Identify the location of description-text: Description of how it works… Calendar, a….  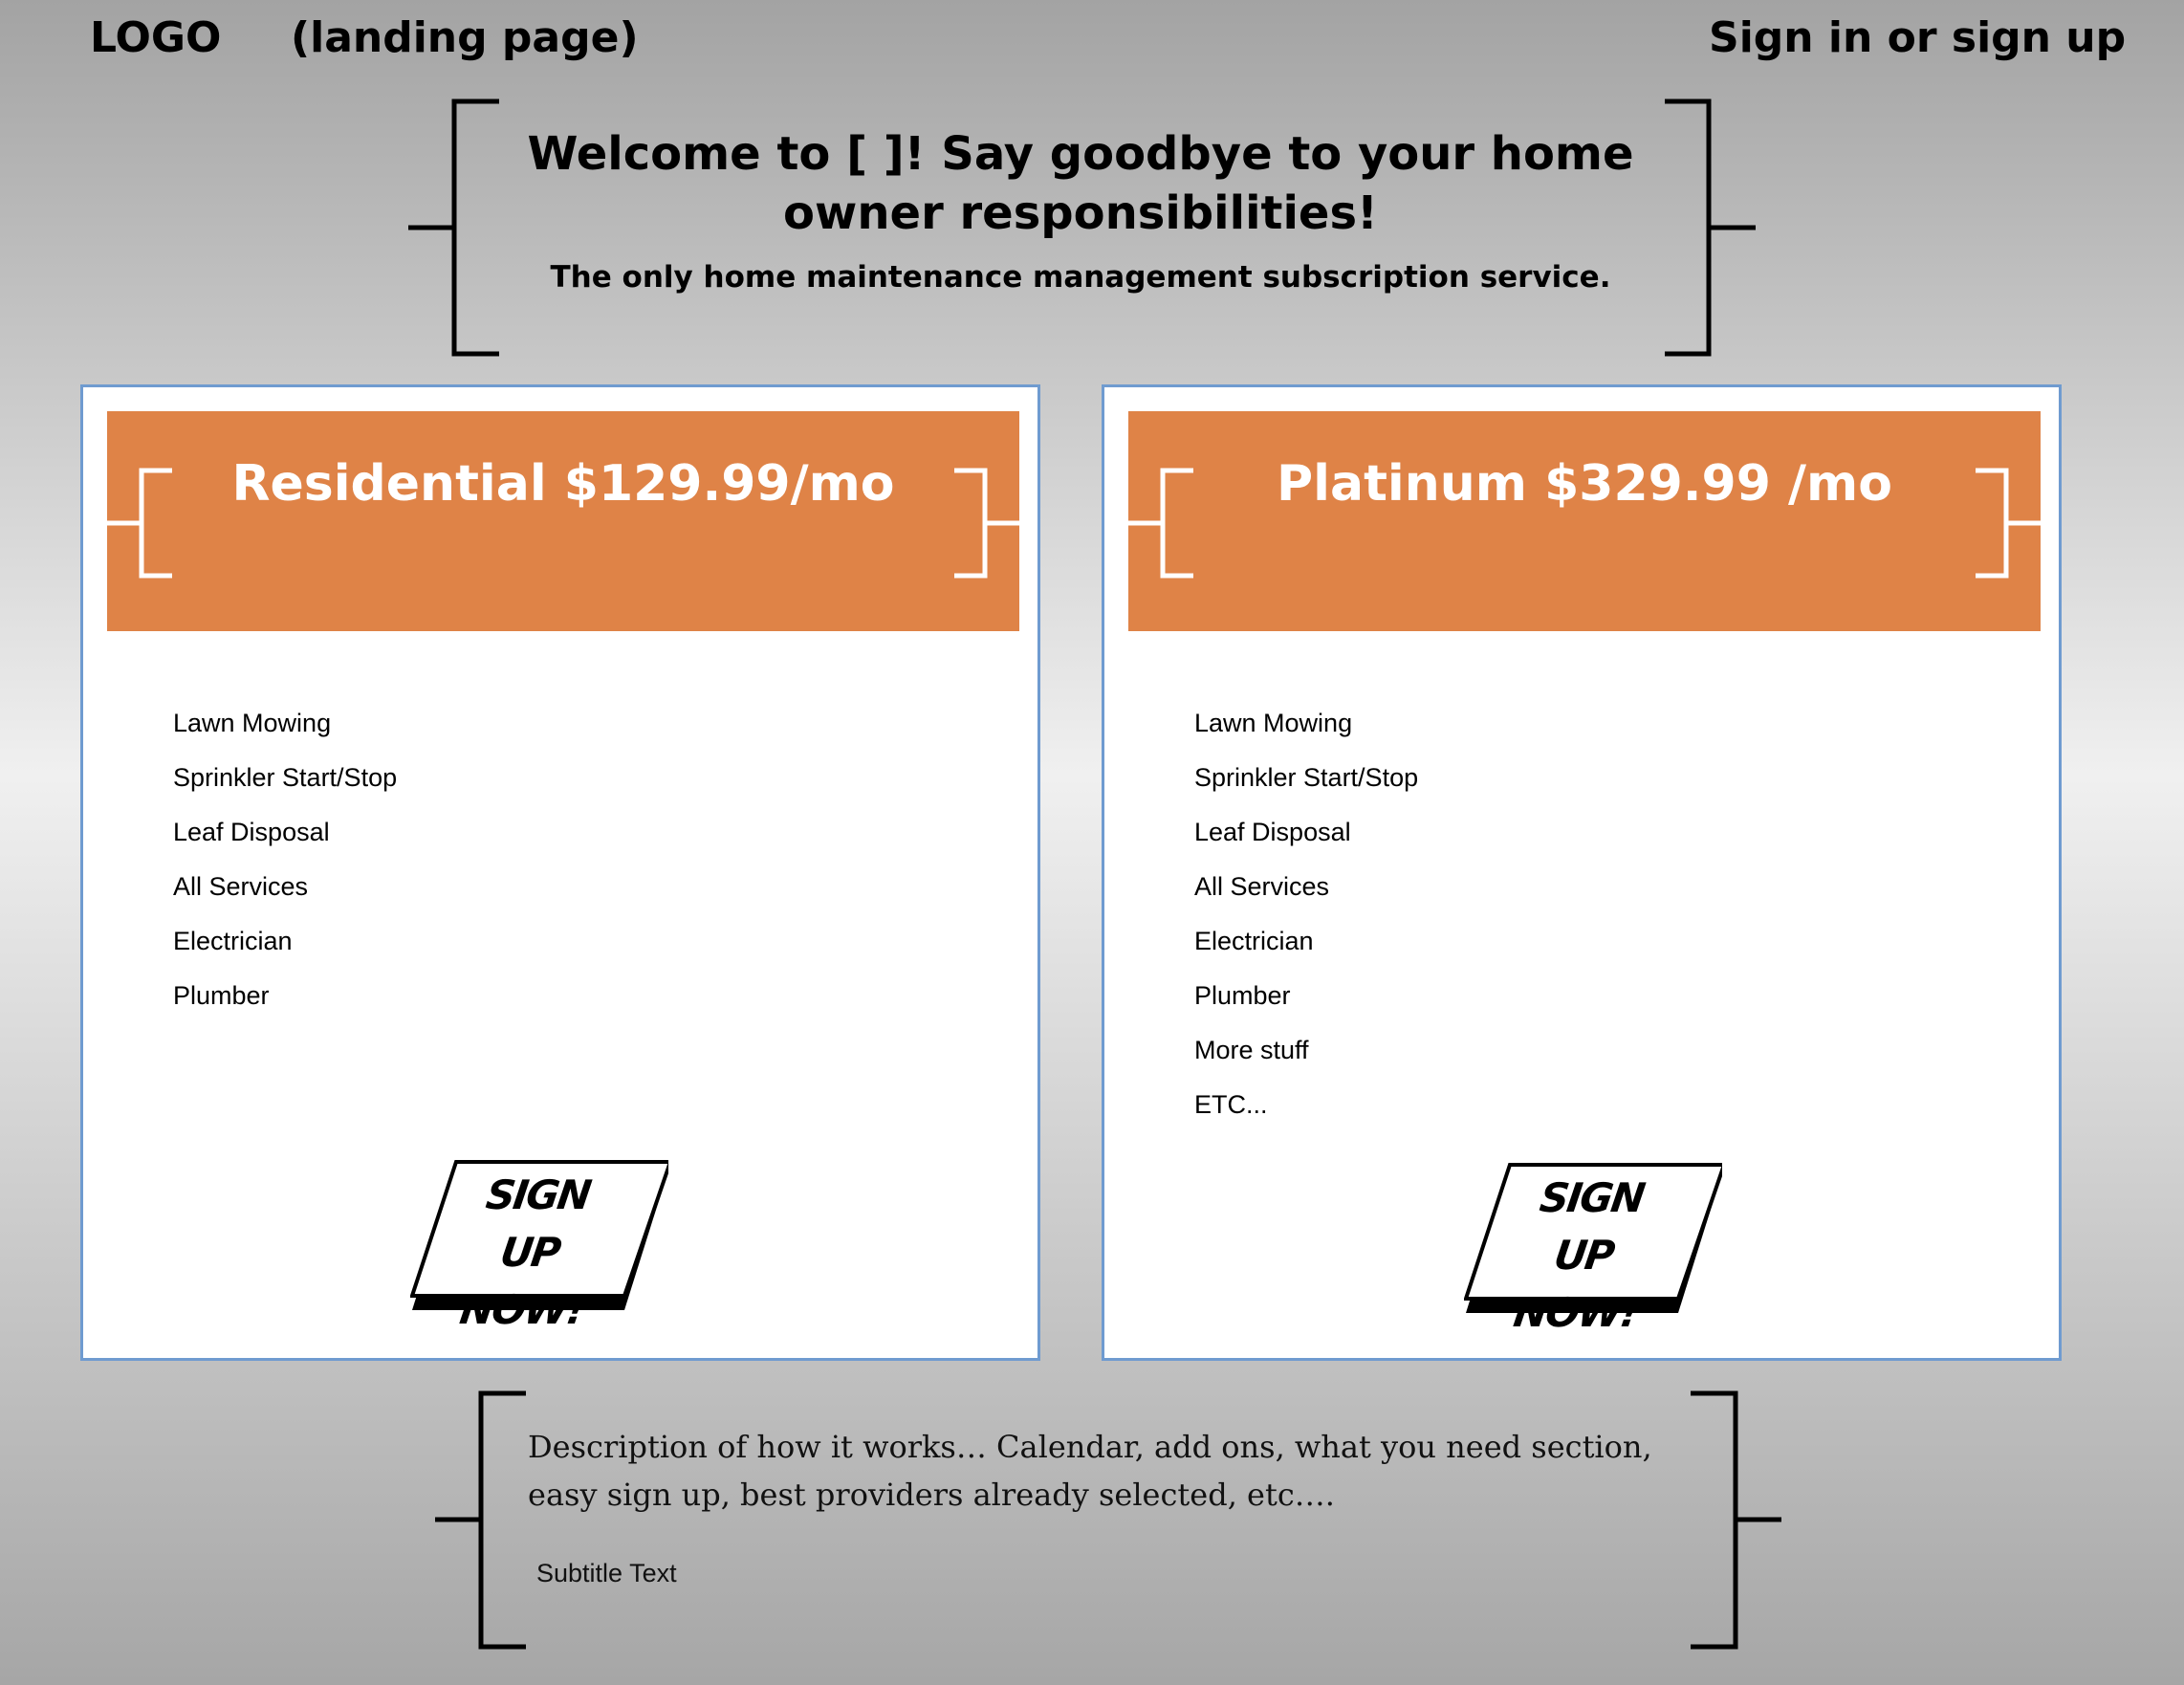
(1090, 1471).